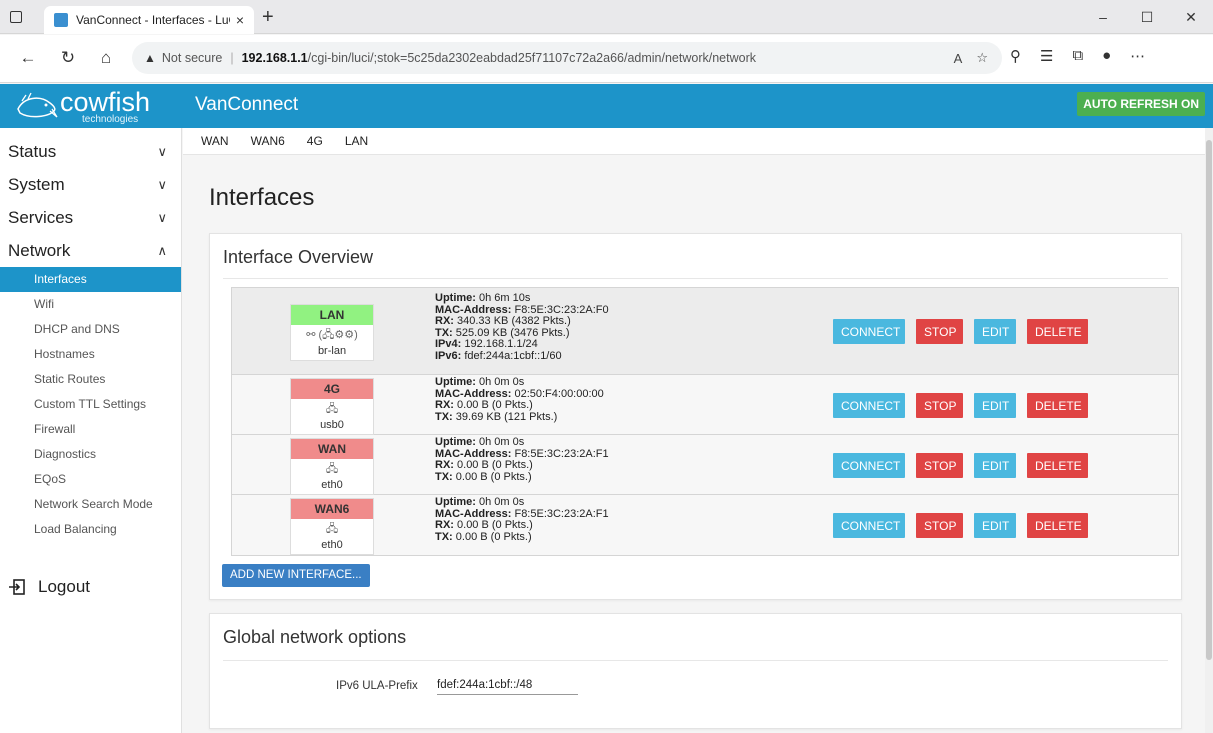  What do you see at coordinates (110, 119) in the screenshot?
I see `logo-subtitle: technologies` at bounding box center [110, 119].